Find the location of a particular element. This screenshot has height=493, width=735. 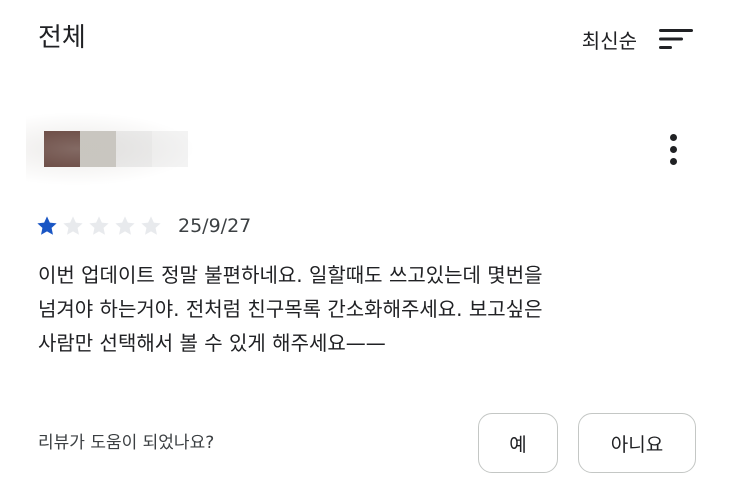

review-date: 25/9/27 is located at coordinates (215, 226).